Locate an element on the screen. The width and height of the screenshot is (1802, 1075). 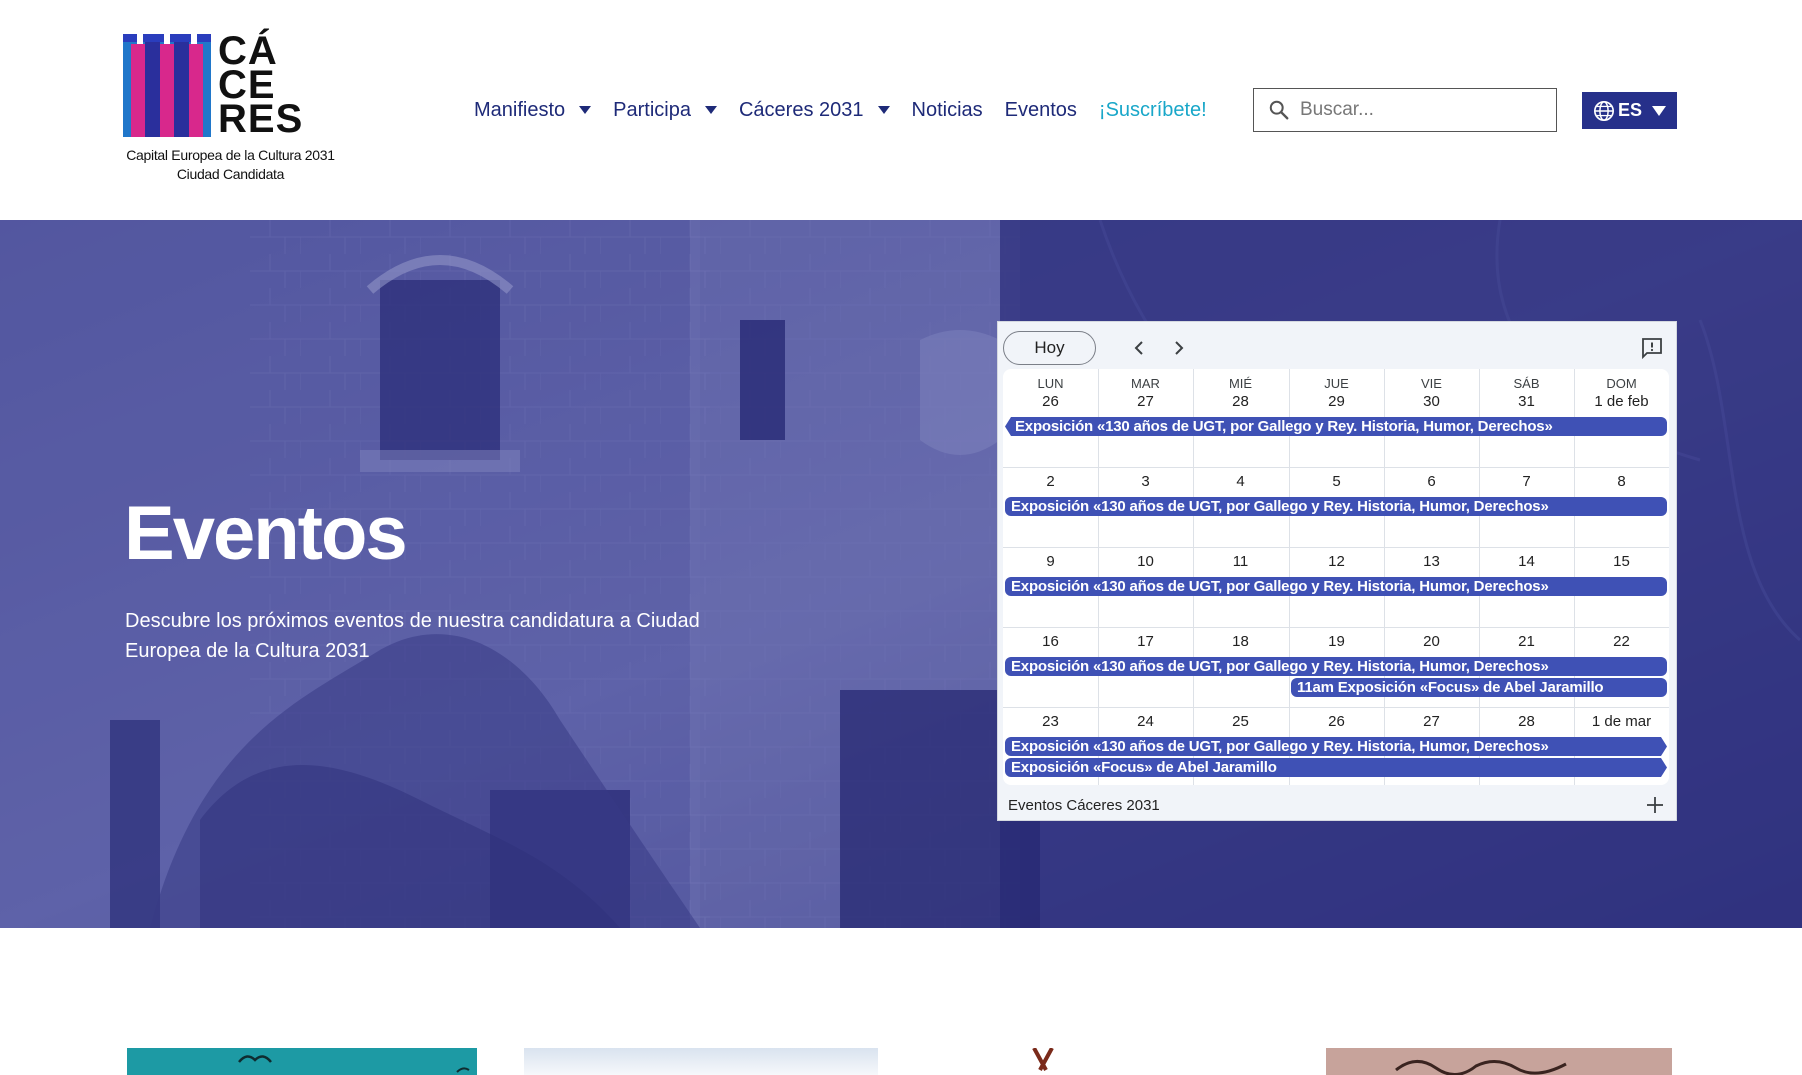
nav-item-participa: Participa is located at coordinates (665, 110).